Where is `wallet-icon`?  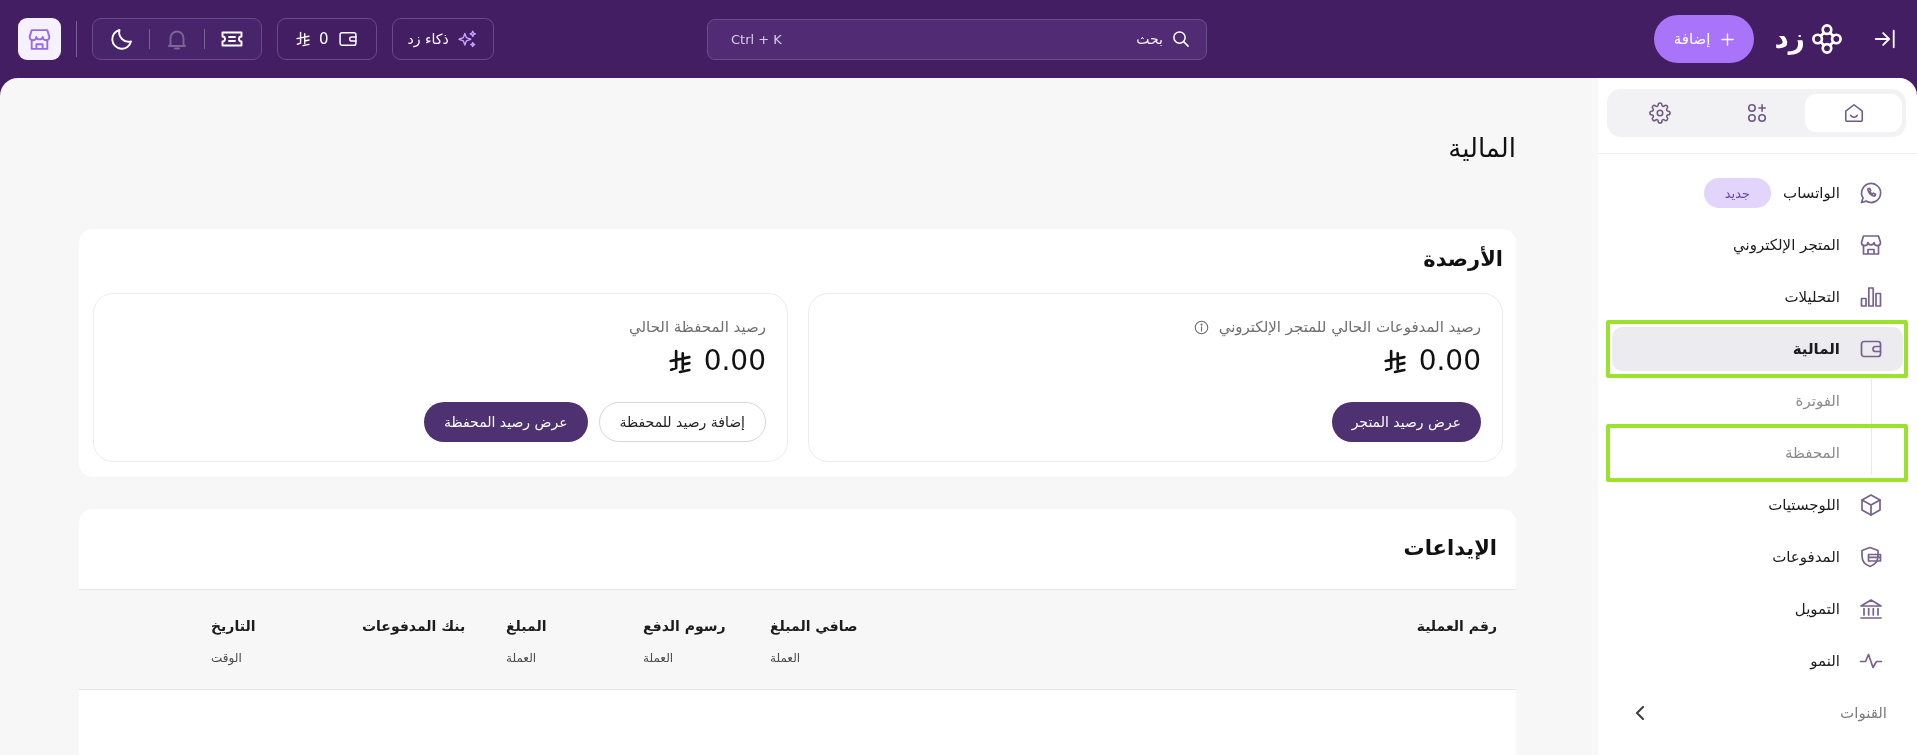
wallet-icon is located at coordinates (347, 39).